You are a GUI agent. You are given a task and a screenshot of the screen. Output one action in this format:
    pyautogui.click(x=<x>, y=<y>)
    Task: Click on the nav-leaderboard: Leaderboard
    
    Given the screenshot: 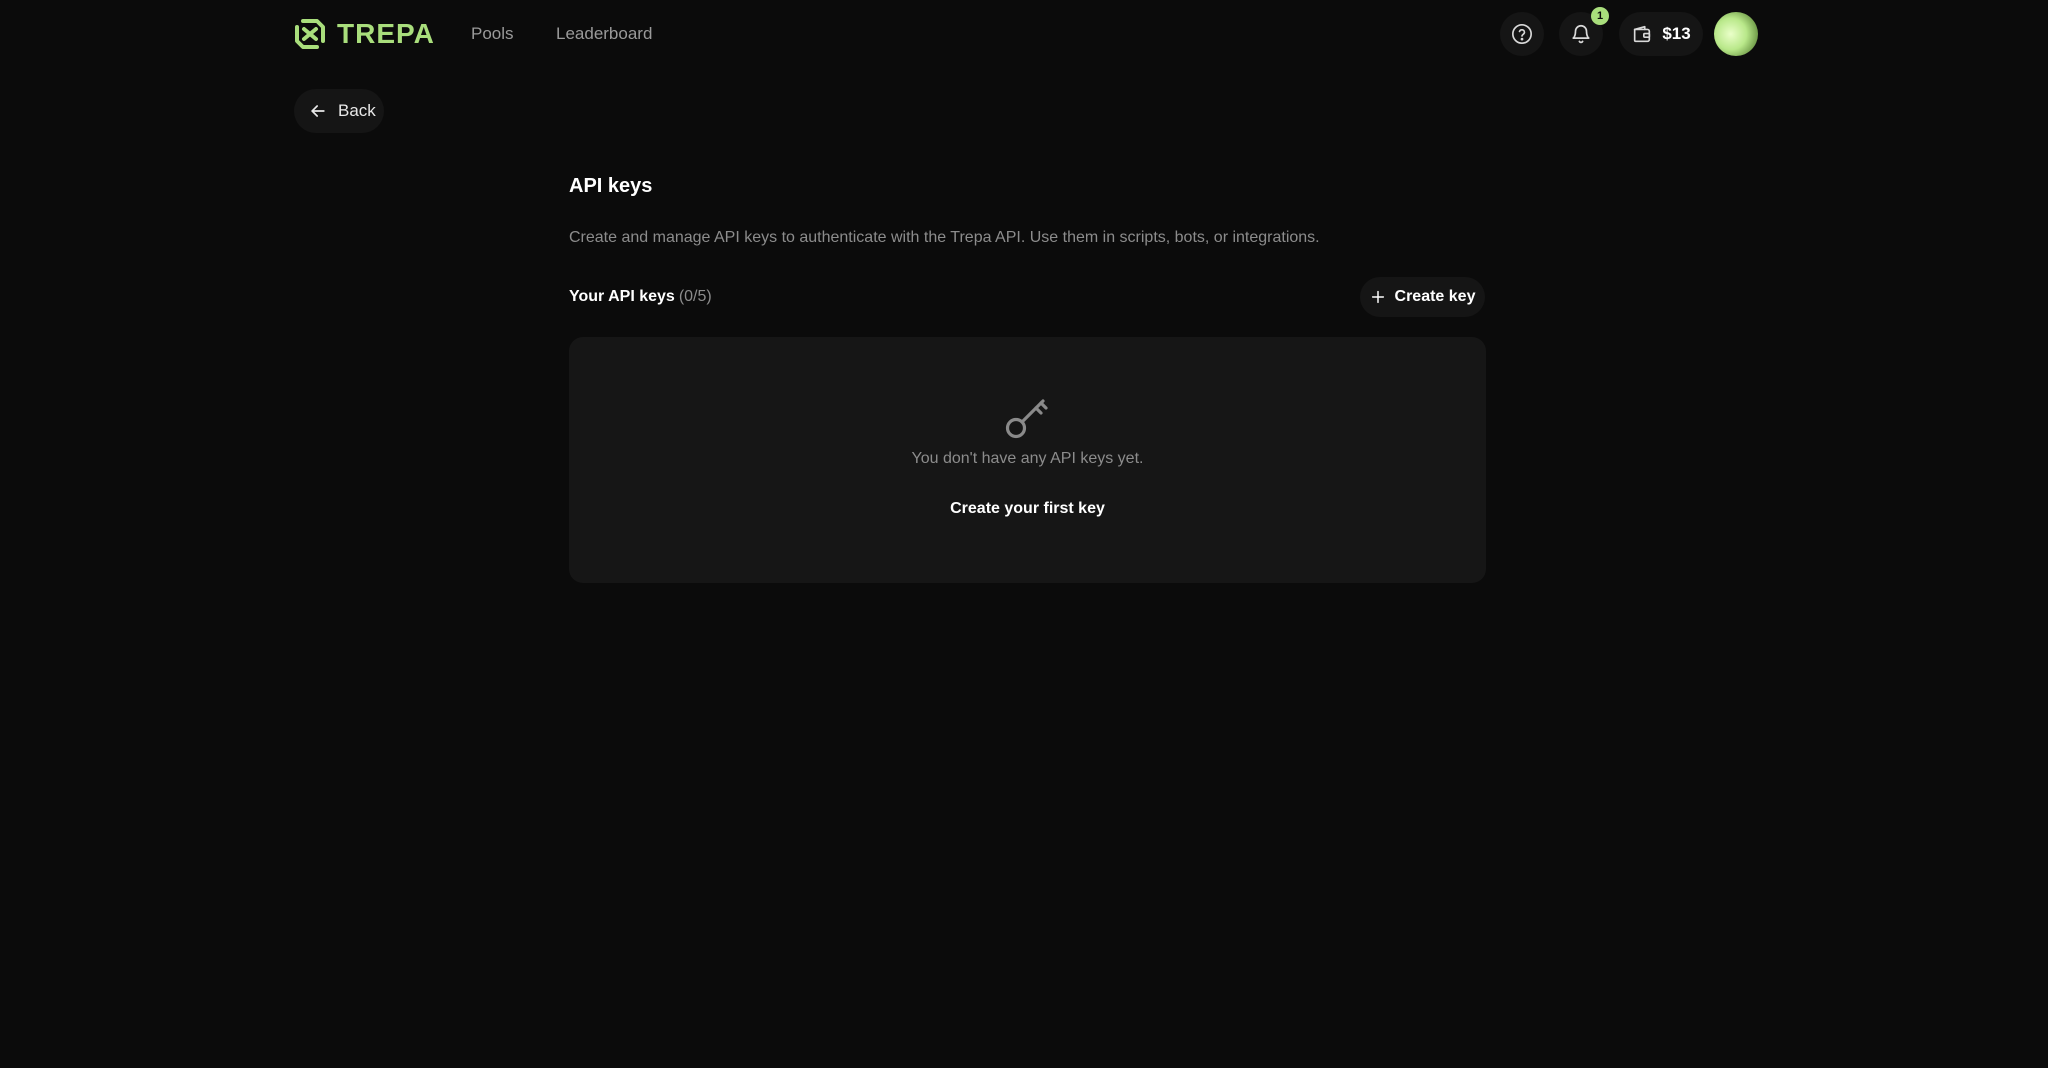 What is the action you would take?
    pyautogui.click(x=604, y=34)
    